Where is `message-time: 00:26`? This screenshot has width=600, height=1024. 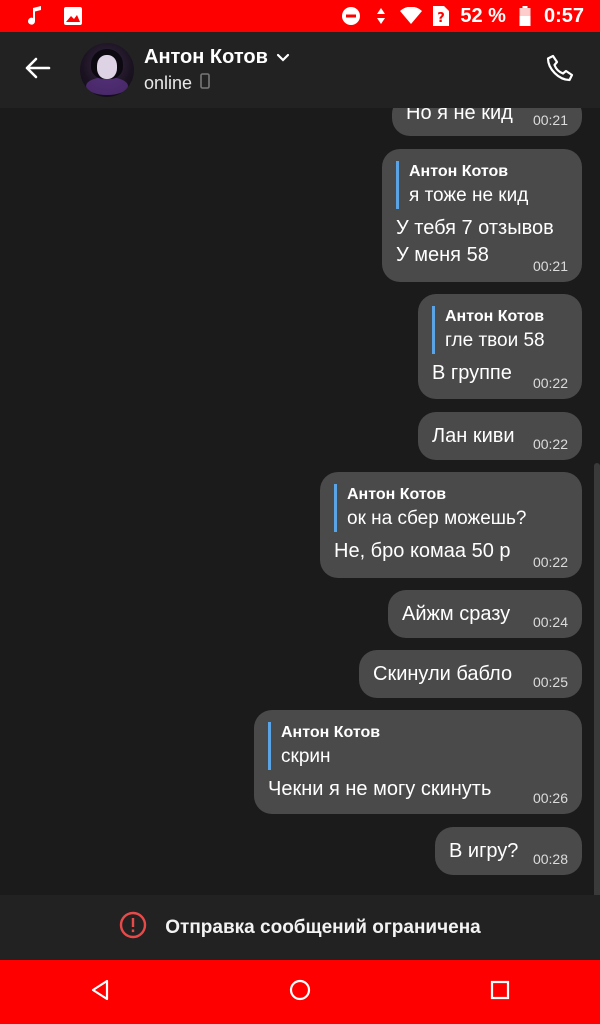 message-time: 00:26 is located at coordinates (550, 798).